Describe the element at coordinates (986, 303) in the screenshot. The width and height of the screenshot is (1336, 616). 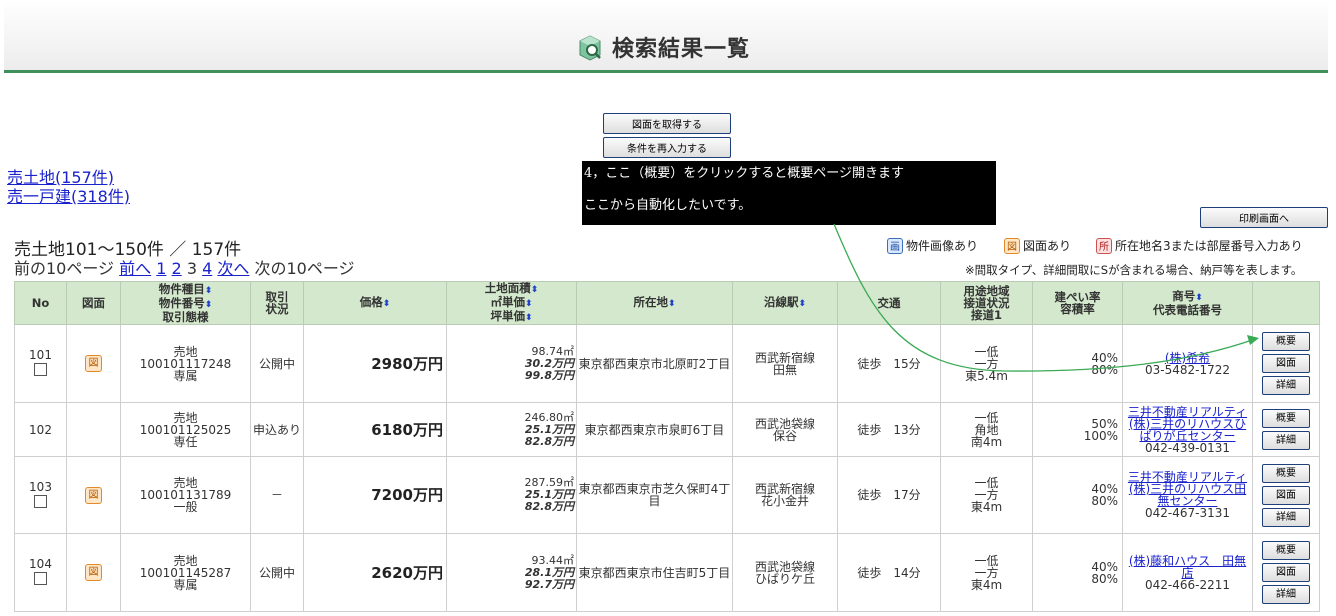
I see `header-zoning: 用途地域 接道状況 接道1` at that location.